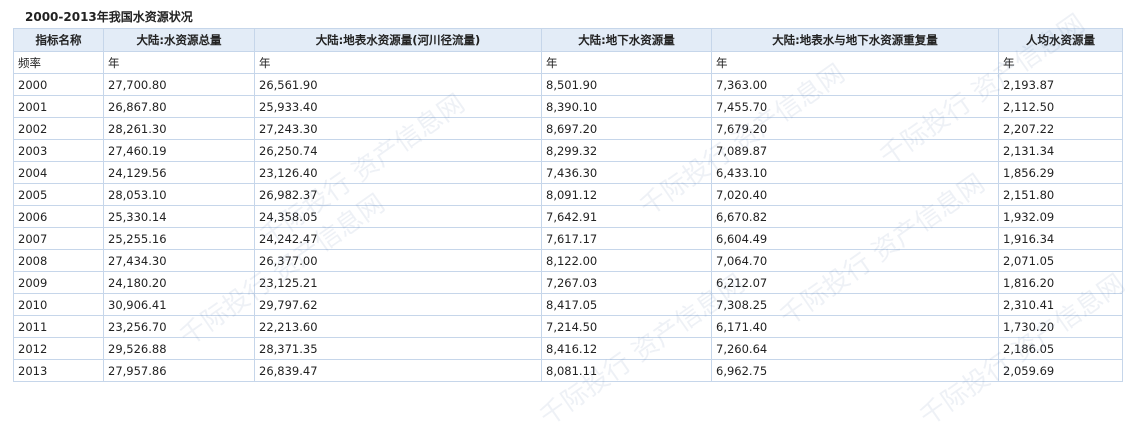 This screenshot has width=1133, height=433. What do you see at coordinates (179, 370) in the screenshot?
I see `value-cell: 27,957.86` at bounding box center [179, 370].